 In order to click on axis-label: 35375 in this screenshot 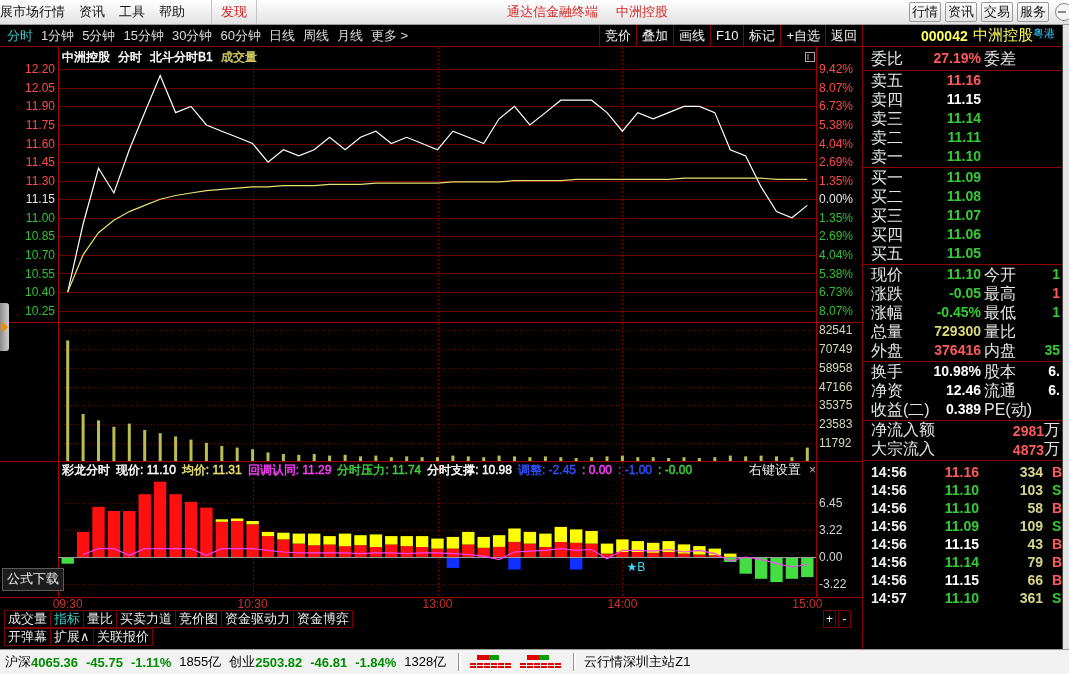, I will do `click(836, 405)`.